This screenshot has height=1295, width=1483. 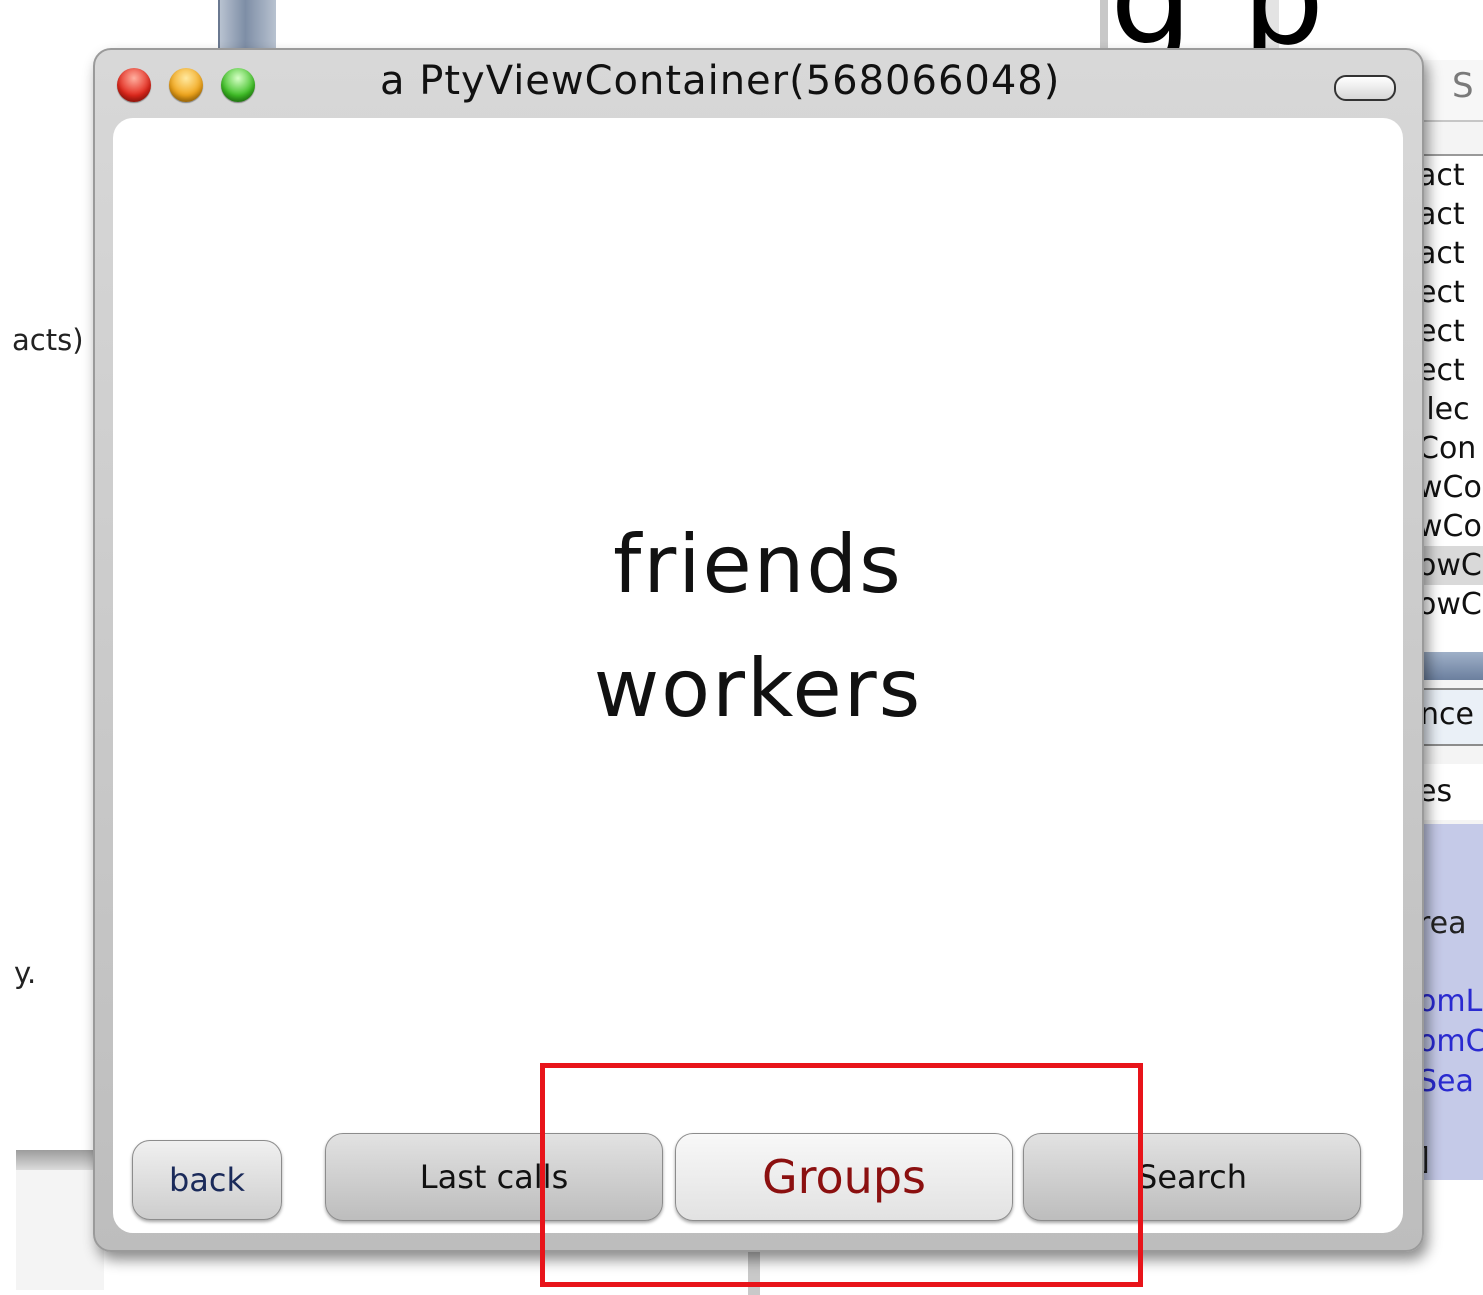 What do you see at coordinates (758, 564) in the screenshot?
I see `group-item-friends: friends` at bounding box center [758, 564].